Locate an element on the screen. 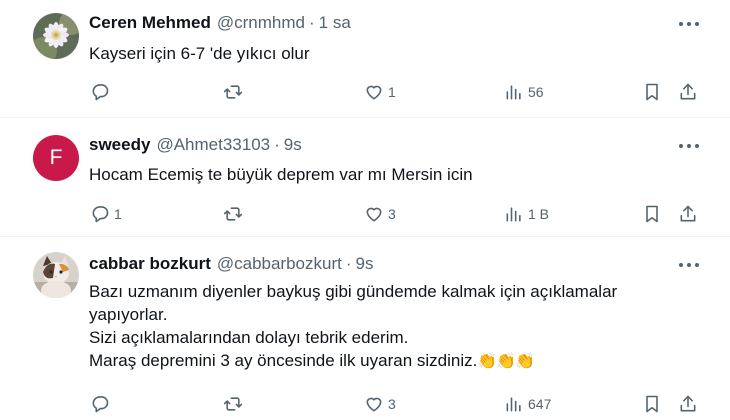  user-handle: @crnmhmd is located at coordinates (261, 23).